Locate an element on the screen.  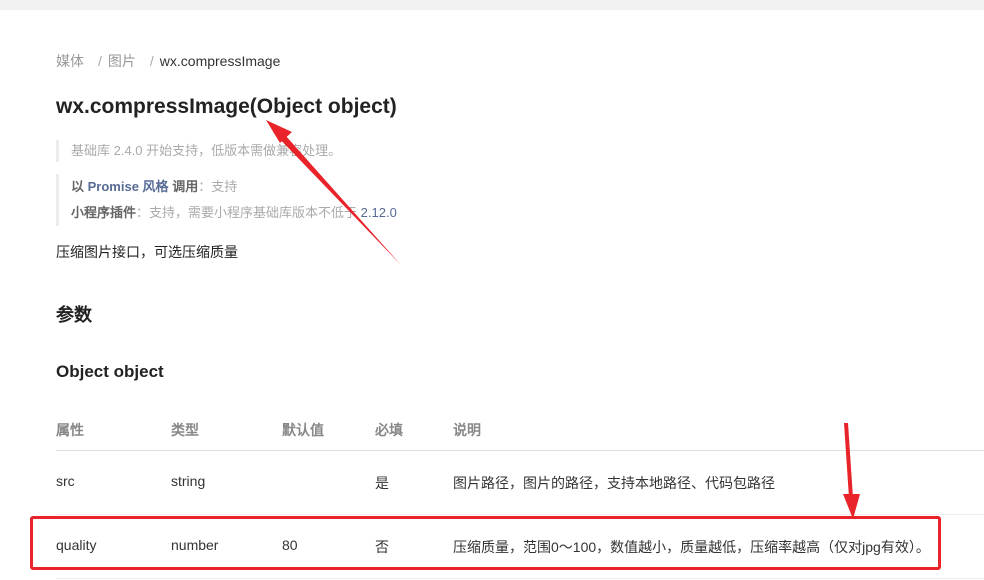
cell-type: number is located at coordinates (195, 545).